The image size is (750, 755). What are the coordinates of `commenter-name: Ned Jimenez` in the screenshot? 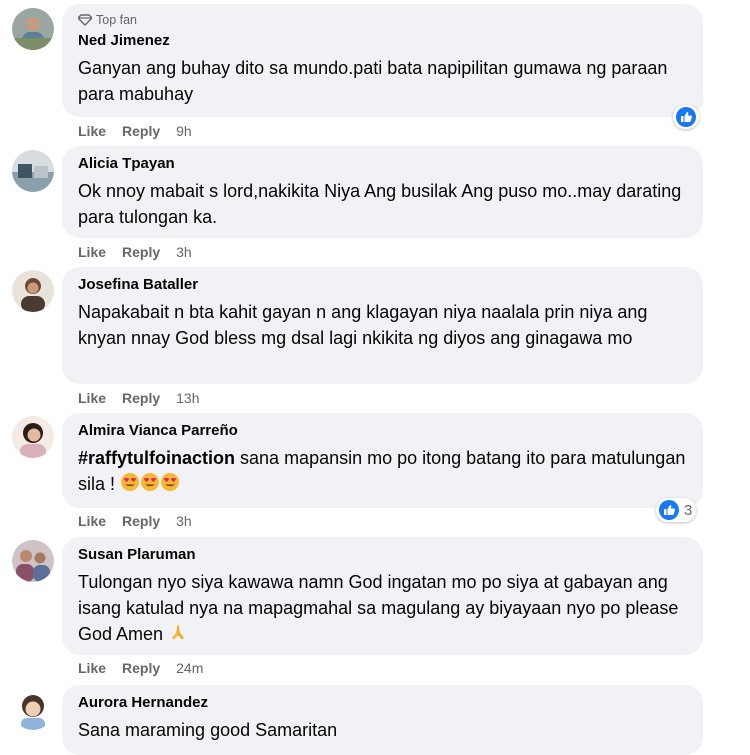 It's located at (382, 41).